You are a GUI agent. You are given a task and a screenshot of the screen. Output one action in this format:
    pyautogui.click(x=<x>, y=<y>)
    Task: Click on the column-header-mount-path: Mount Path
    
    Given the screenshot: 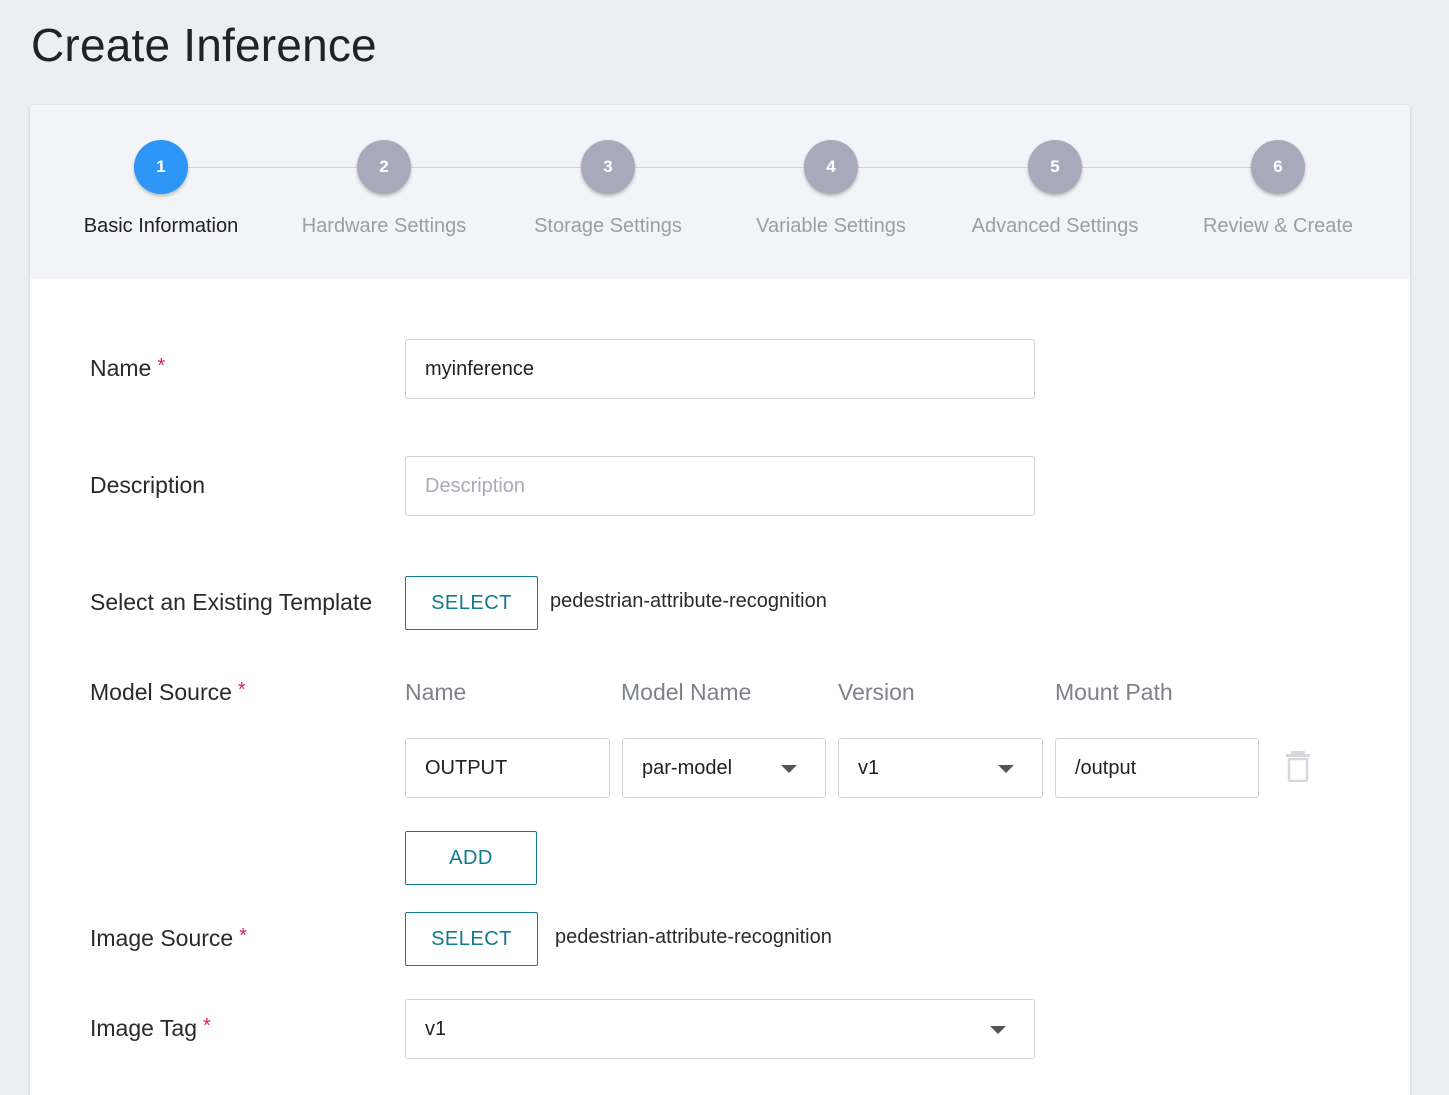 What is the action you would take?
    pyautogui.click(x=1114, y=692)
    